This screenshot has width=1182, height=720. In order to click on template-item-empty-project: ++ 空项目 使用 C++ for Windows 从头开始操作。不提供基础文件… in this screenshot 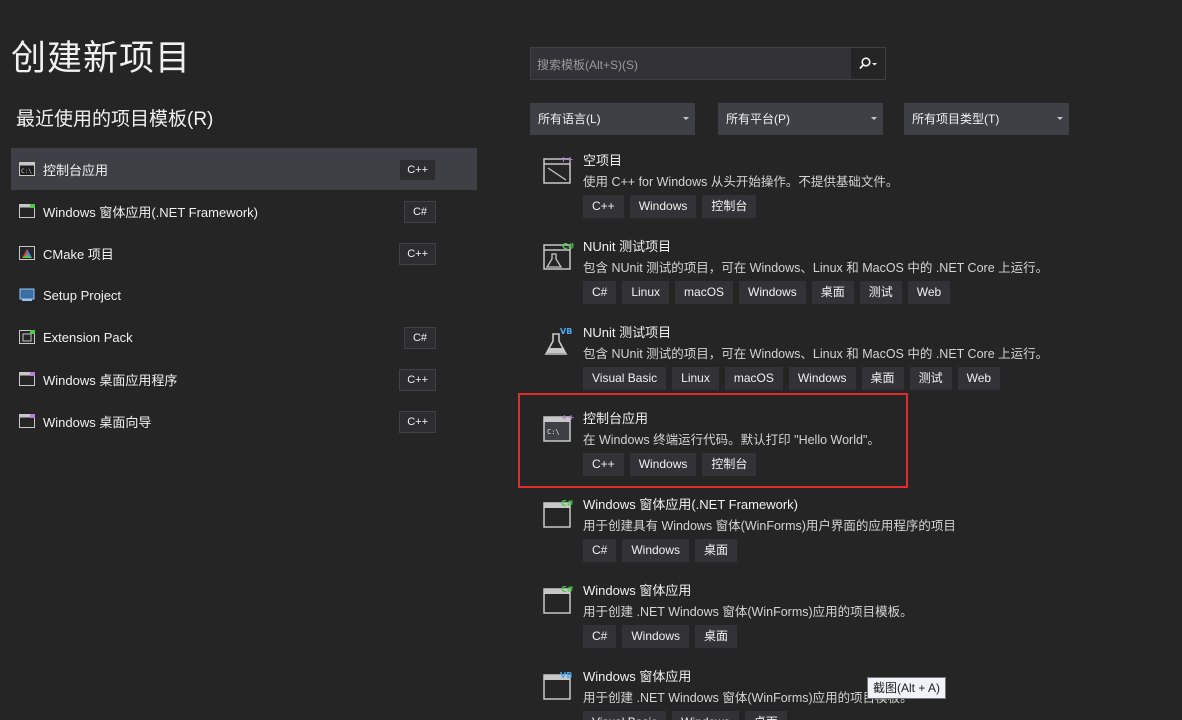, I will do `click(790, 191)`.